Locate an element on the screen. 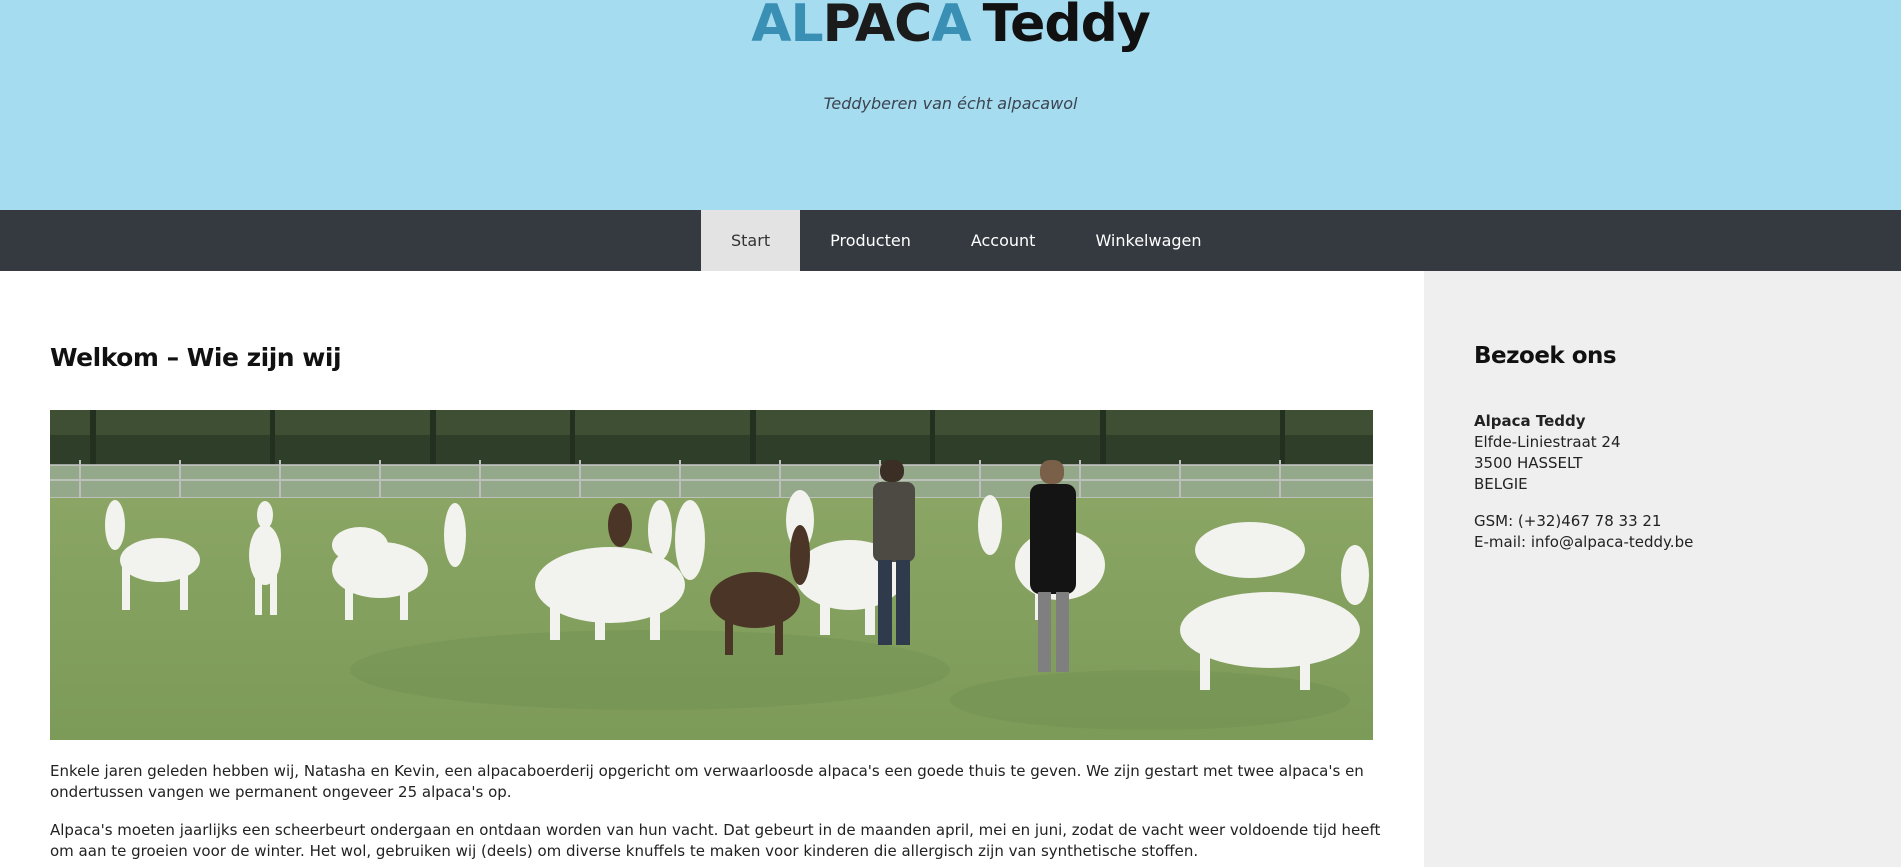 This screenshot has width=1901, height=867. main-navigation: Start Producten Account Winkelwagen is located at coordinates (950, 240).